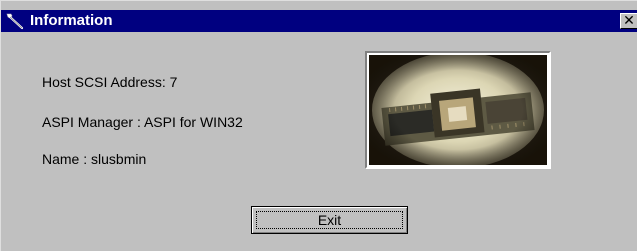 Image resolution: width=637 pixels, height=251 pixels. What do you see at coordinates (94, 159) in the screenshot?
I see `device-name-label: Name : slusbmin` at bounding box center [94, 159].